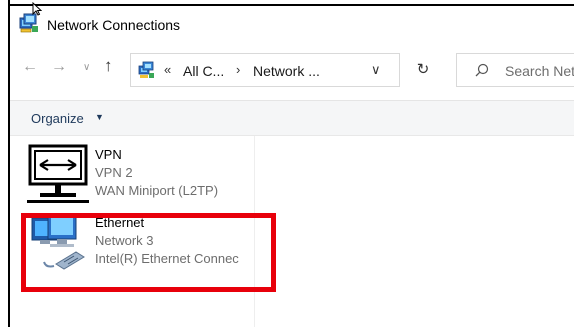 Image resolution: width=574 pixels, height=327 pixels. Describe the element at coordinates (120, 222) in the screenshot. I see `connection-name: Ethernet` at that location.